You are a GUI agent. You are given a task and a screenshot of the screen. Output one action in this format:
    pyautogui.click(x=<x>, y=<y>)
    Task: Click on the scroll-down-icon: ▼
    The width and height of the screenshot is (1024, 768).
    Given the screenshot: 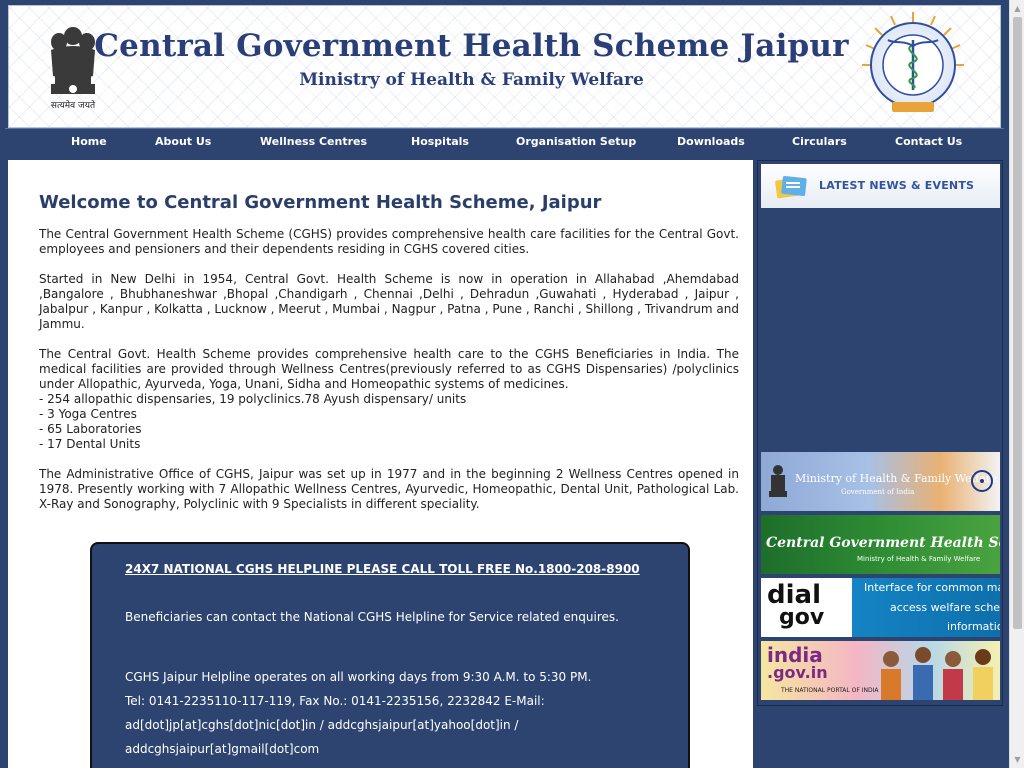 What is the action you would take?
    pyautogui.click(x=1017, y=759)
    